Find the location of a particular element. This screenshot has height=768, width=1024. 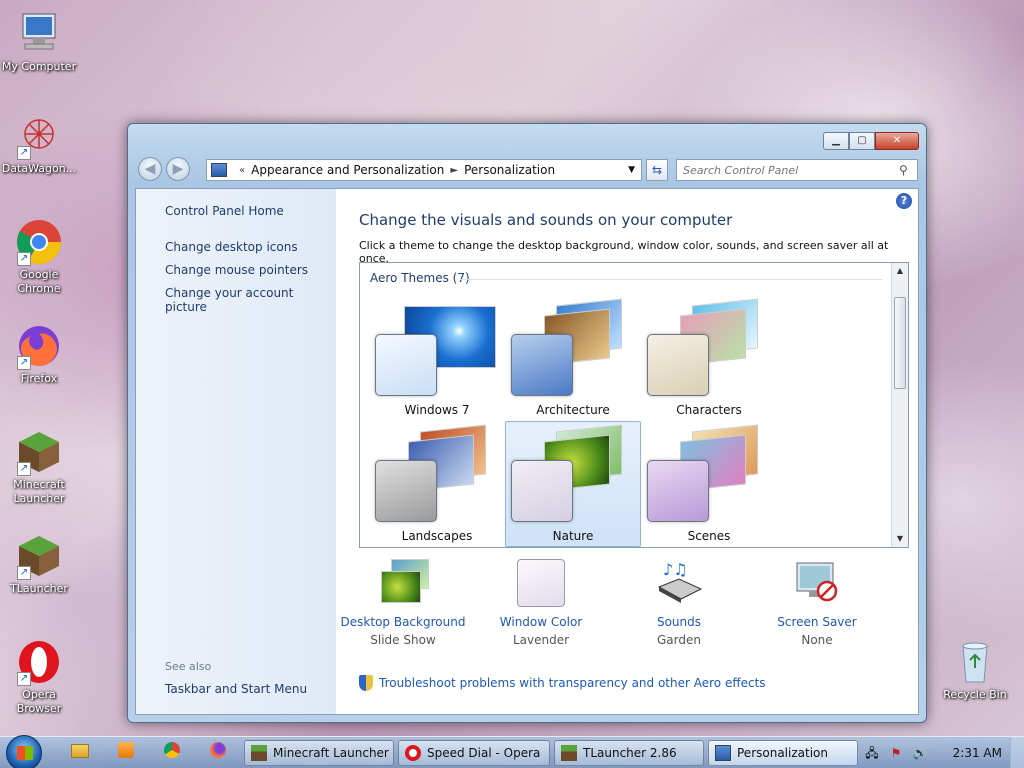

desktop-icon-my-computer: My Computer is located at coordinates (39, 42).